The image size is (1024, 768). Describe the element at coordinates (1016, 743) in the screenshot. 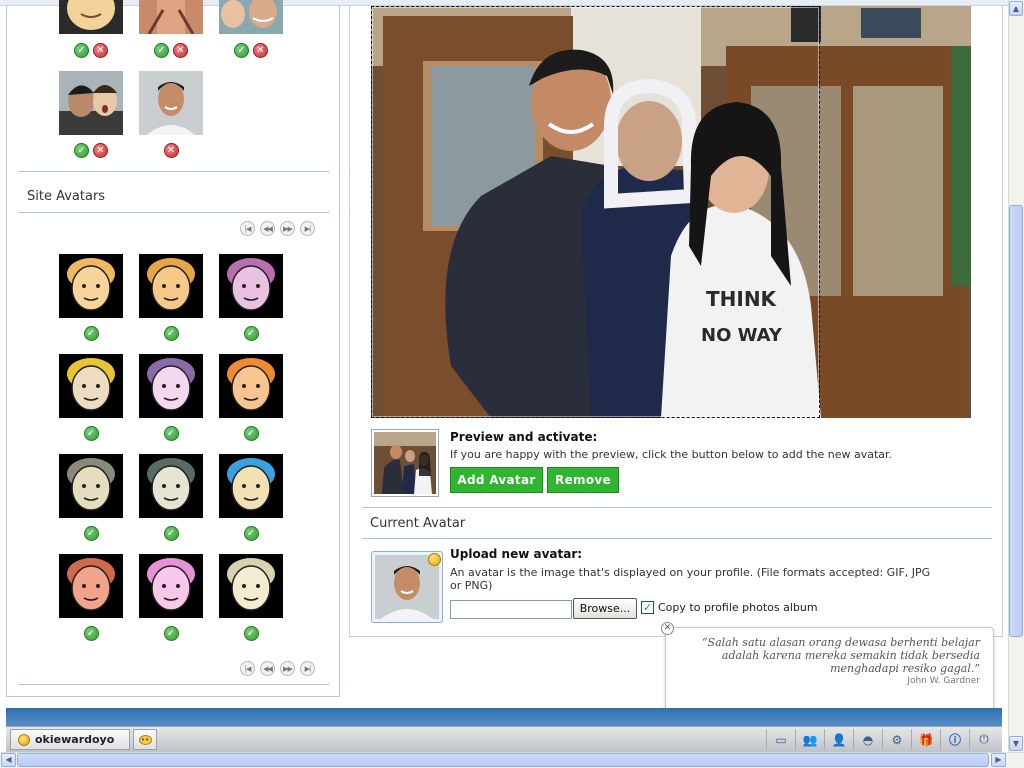

I see `scroll-down-icon: ▼` at that location.